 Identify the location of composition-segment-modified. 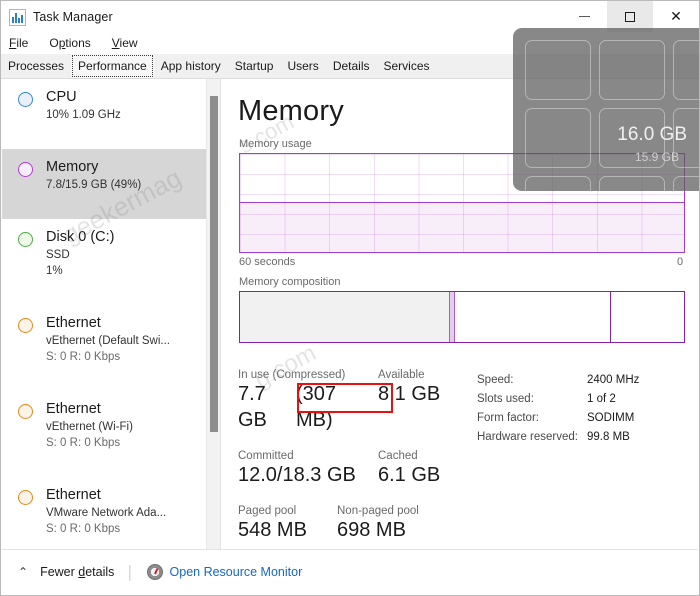
(452, 317).